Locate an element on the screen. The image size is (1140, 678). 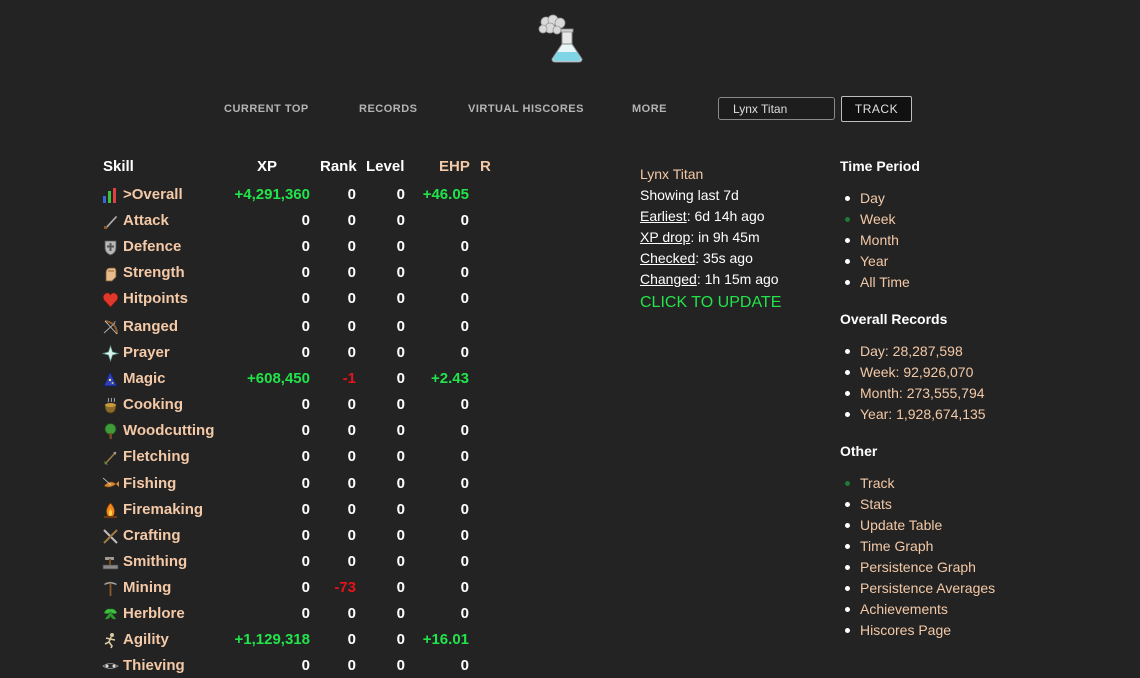
skill-name-link: Attack is located at coordinates (146, 220).